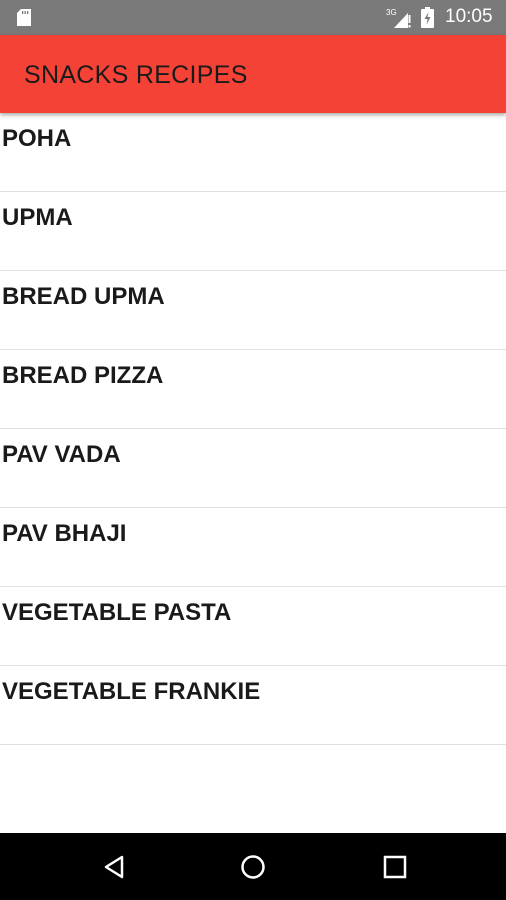 The height and width of the screenshot is (900, 506). I want to click on app-bar: SNACKS RECIPES, so click(253, 74).